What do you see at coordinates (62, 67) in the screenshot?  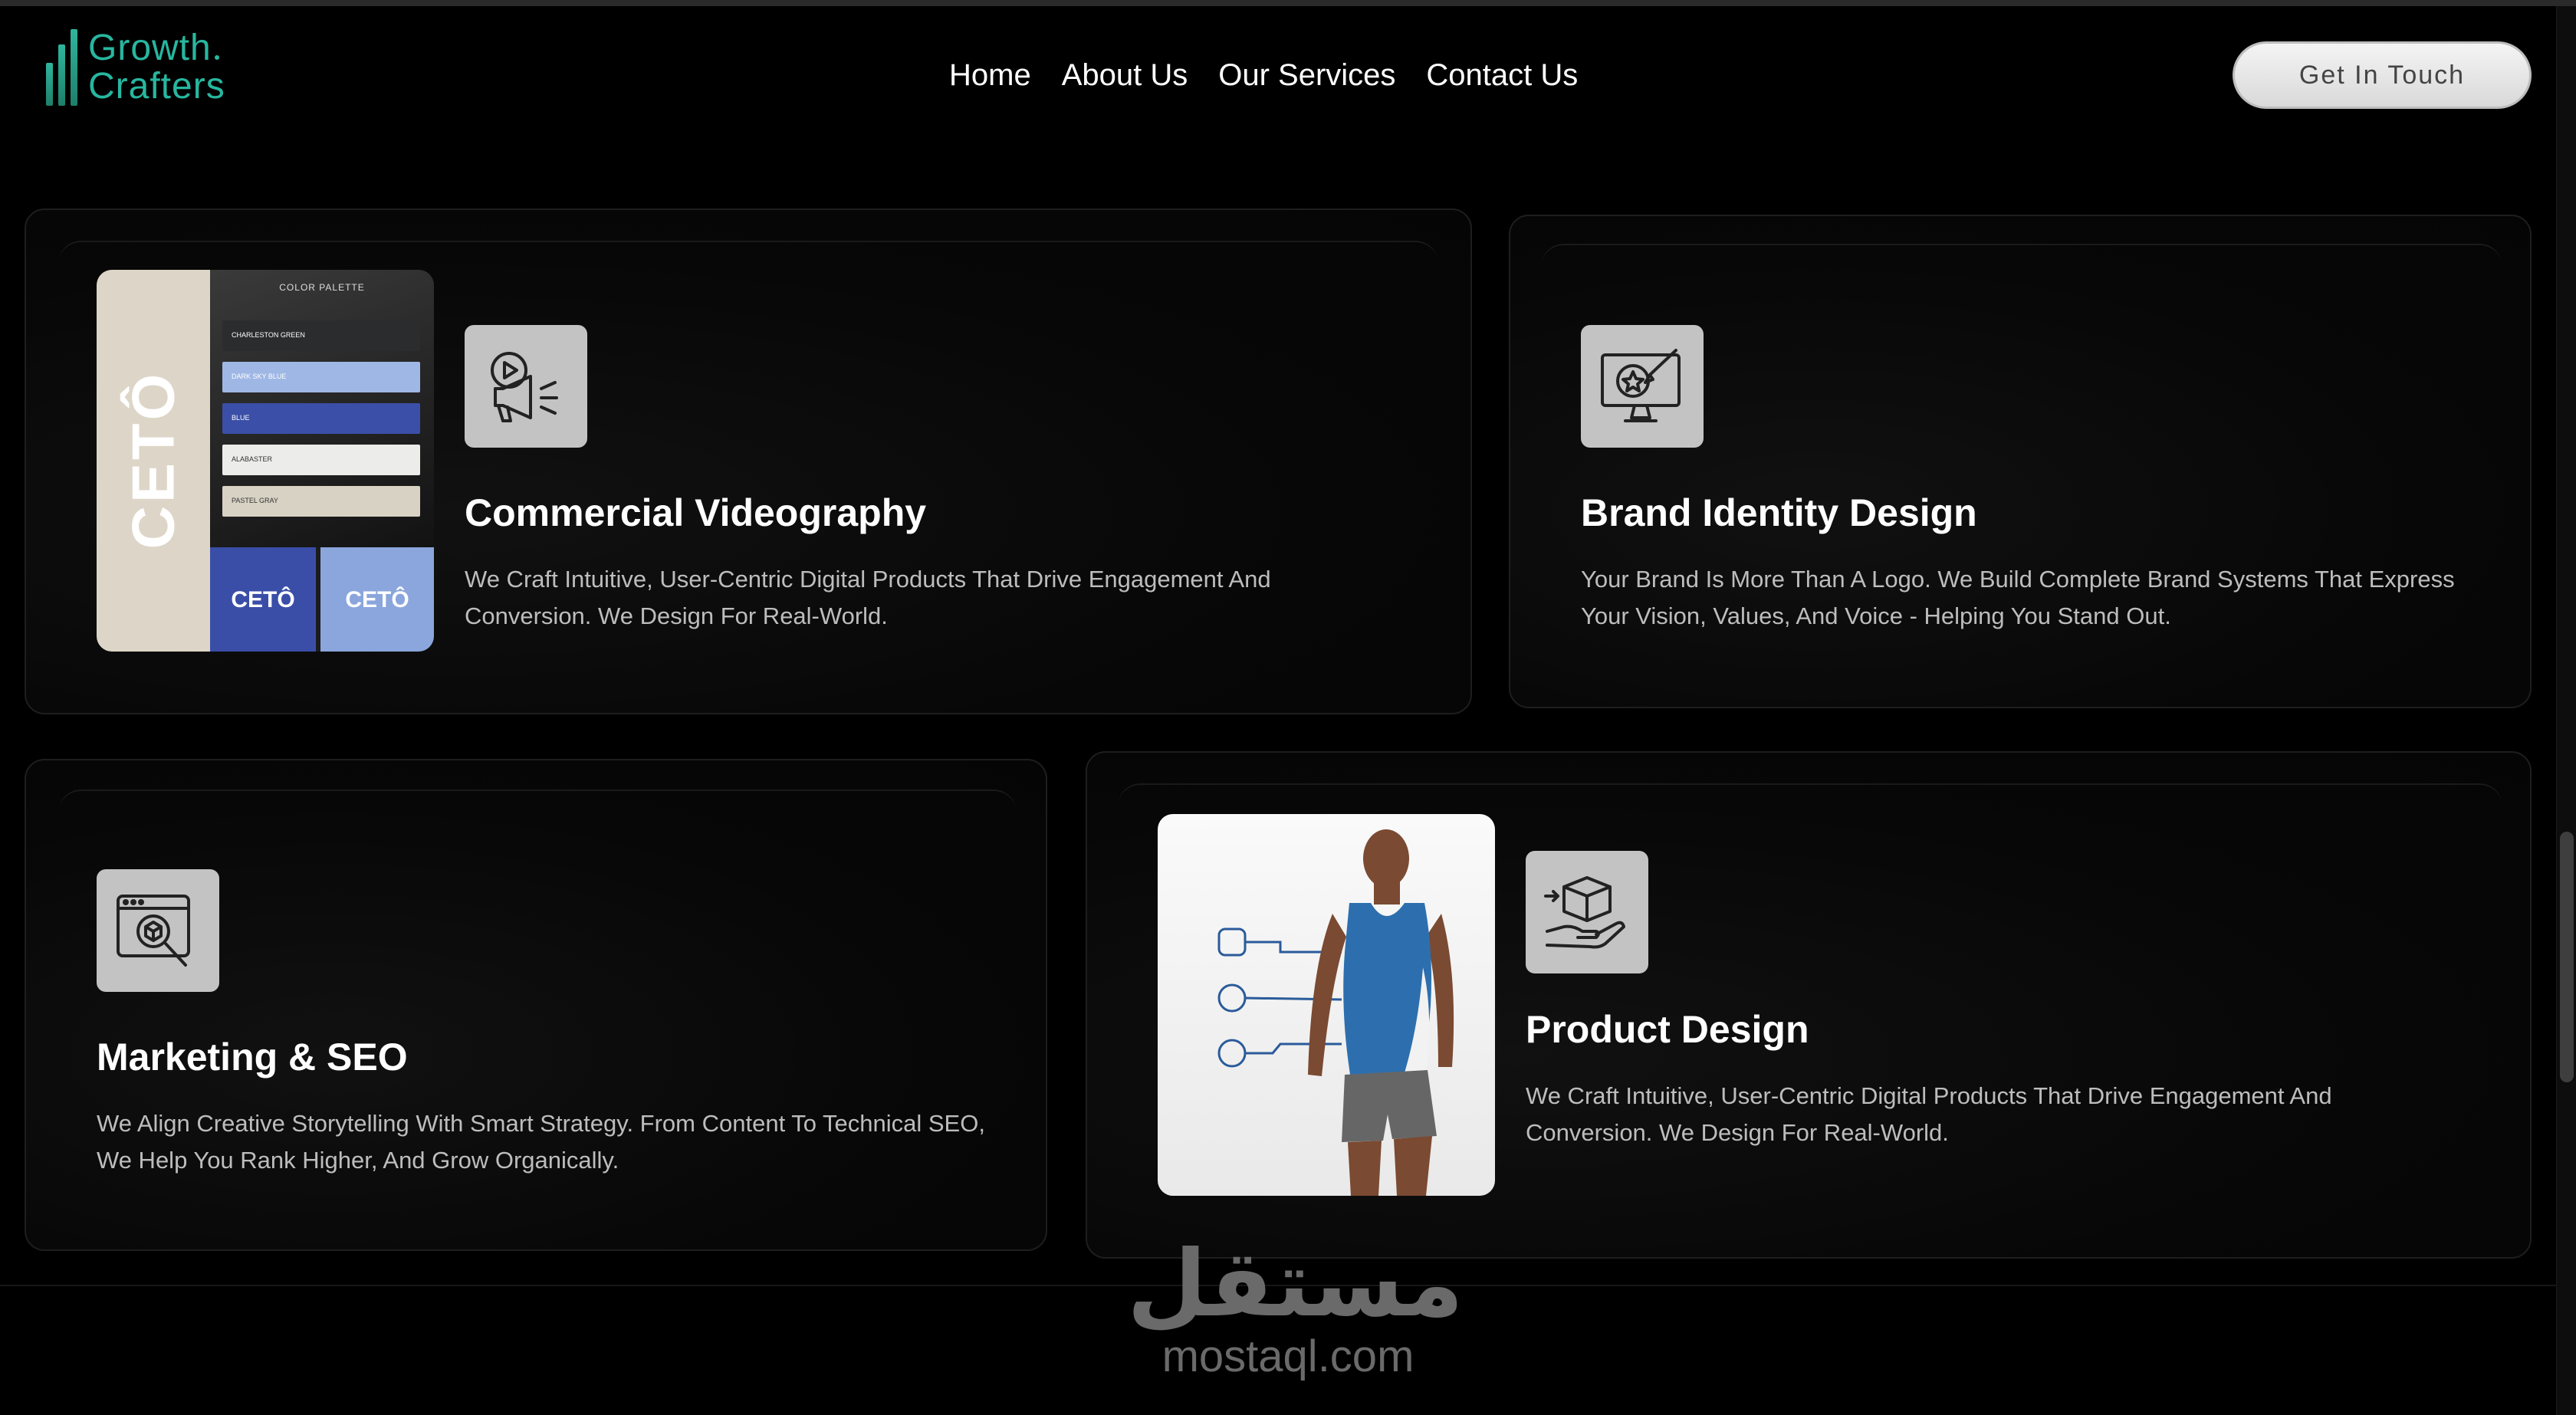 I see `logo-bars-icon` at bounding box center [62, 67].